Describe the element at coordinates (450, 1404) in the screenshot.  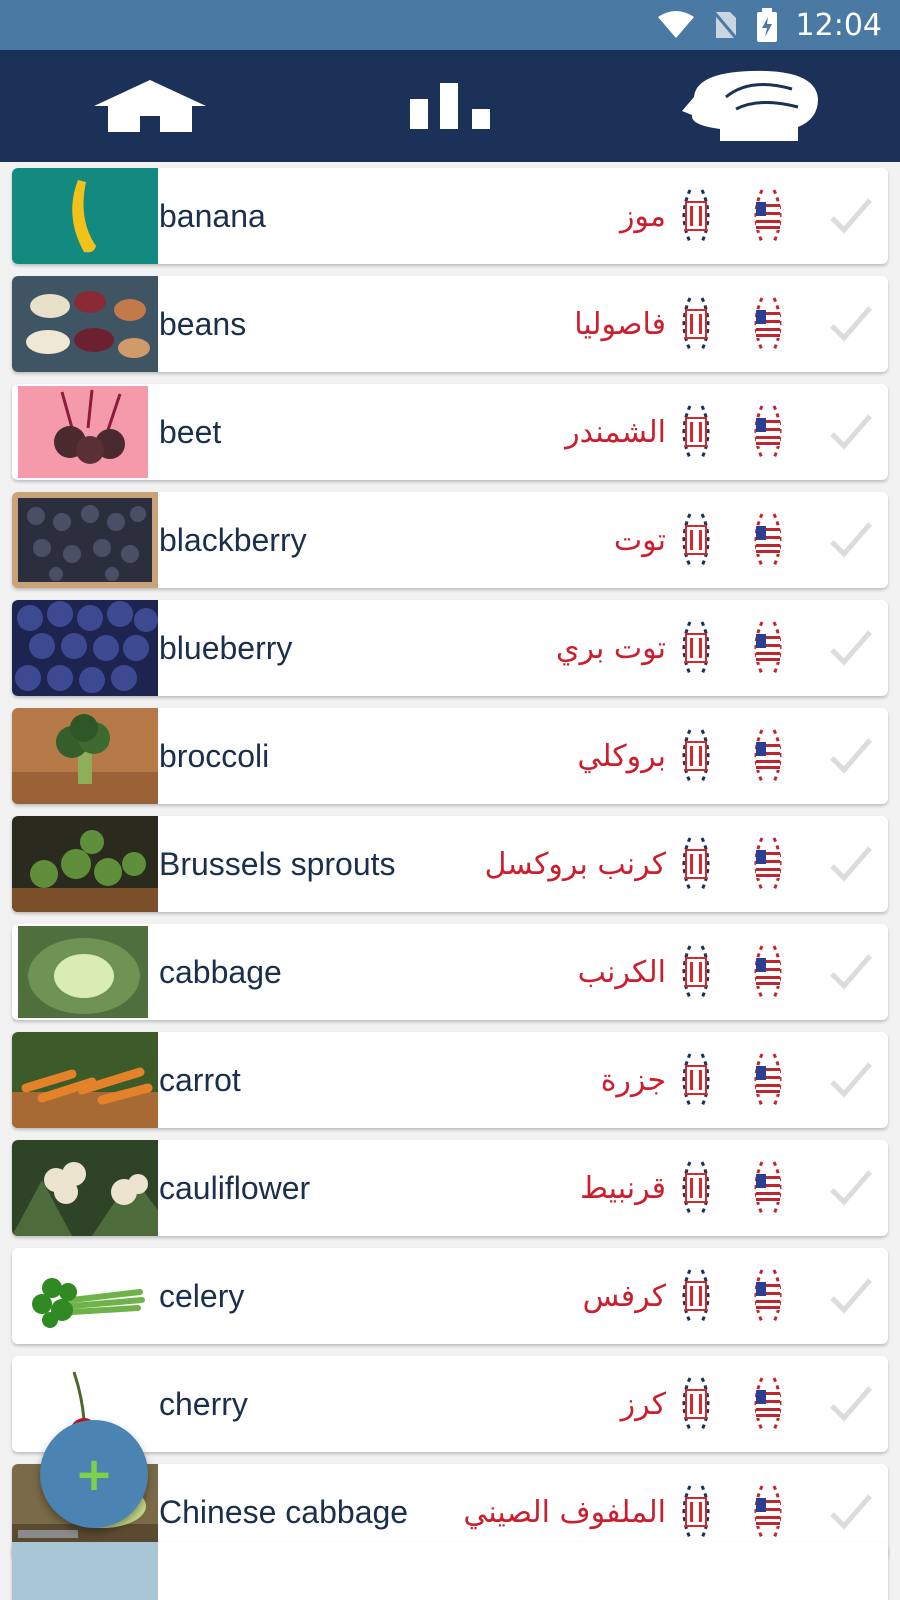
I see `list-item: cherry كرز` at that location.